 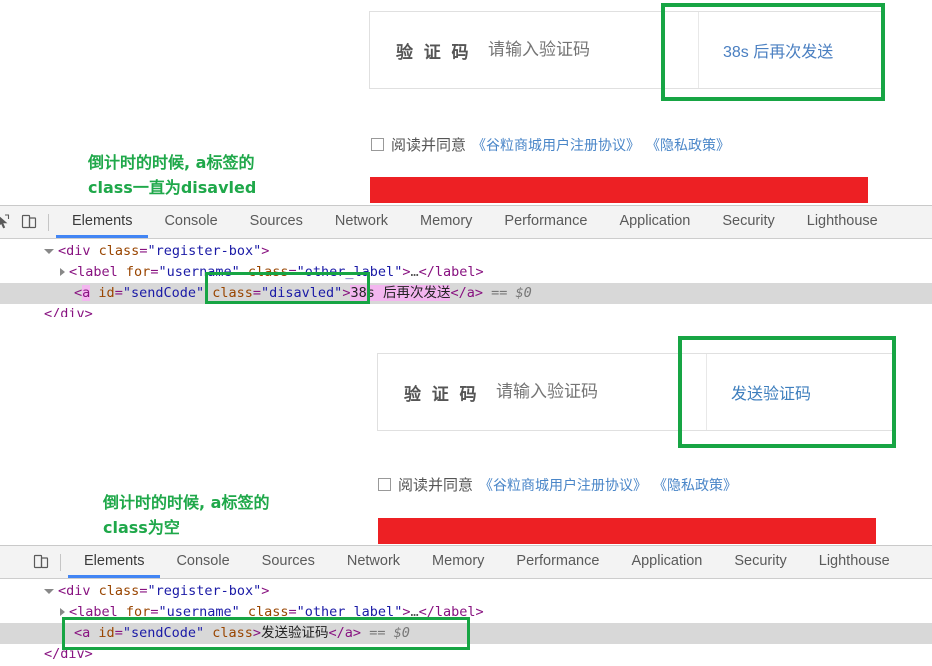 What do you see at coordinates (186, 515) in the screenshot?
I see `annotation-text-bottom: 倒计时的时候, a标签的 class为空` at bounding box center [186, 515].